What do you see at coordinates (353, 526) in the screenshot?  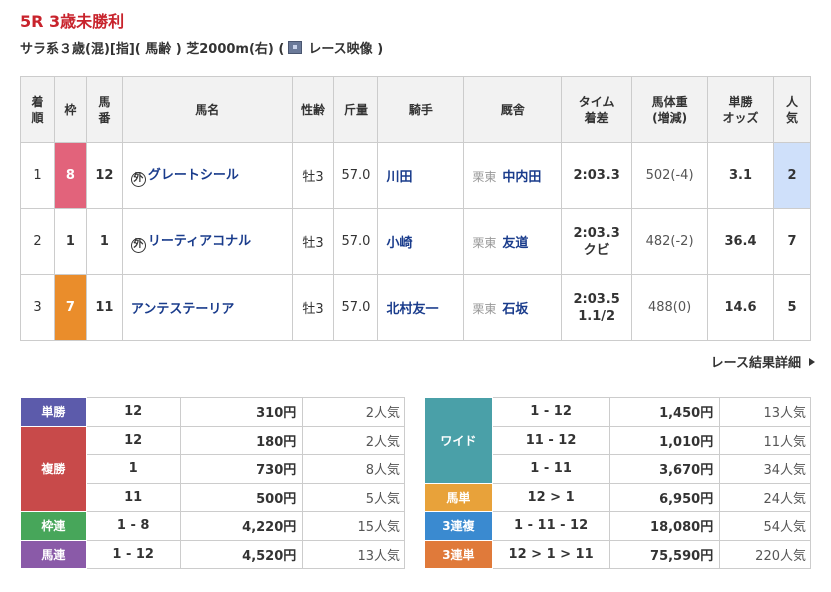 I see `payout-pop: 15人気` at bounding box center [353, 526].